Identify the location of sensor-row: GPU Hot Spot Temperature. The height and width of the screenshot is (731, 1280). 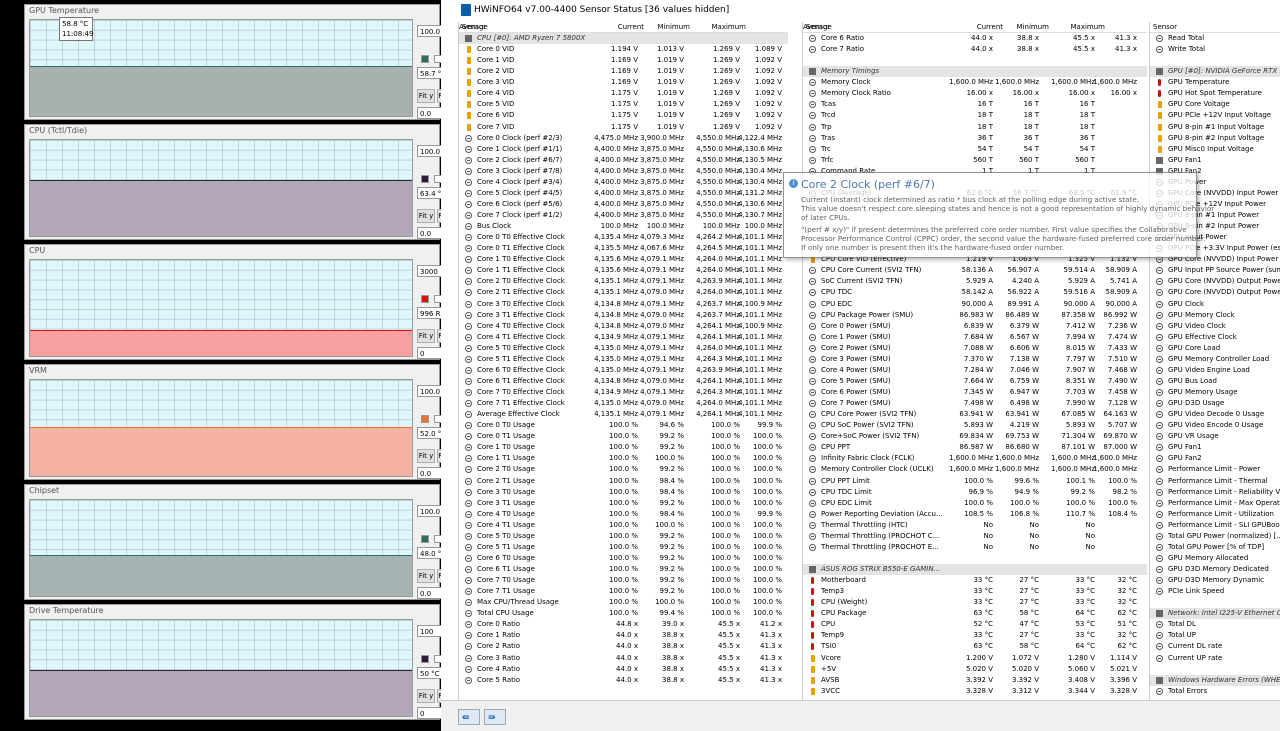
(1215, 93).